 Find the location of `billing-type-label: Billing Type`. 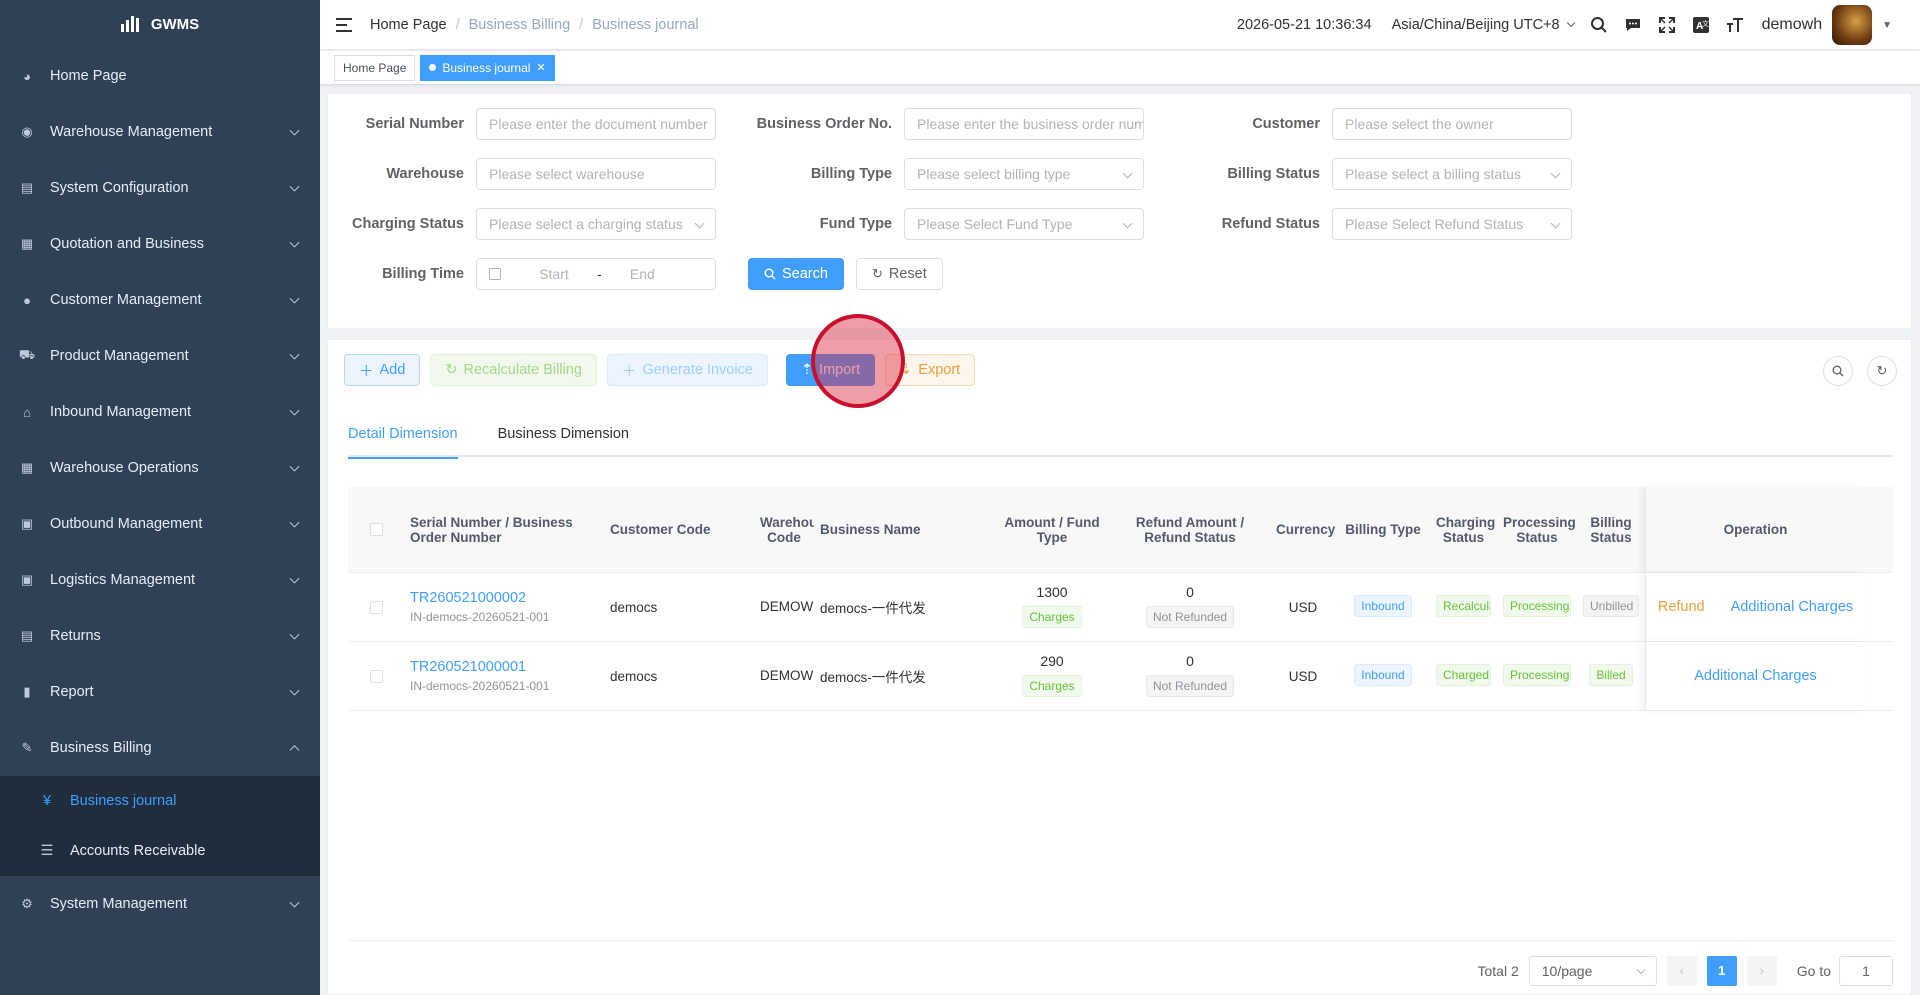

billing-type-label: Billing Type is located at coordinates (851, 174).